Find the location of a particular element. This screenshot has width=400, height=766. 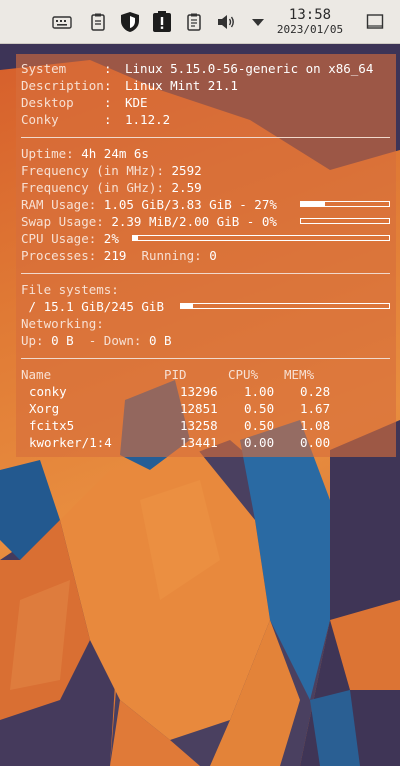

swap-usage-bar is located at coordinates (345, 221).